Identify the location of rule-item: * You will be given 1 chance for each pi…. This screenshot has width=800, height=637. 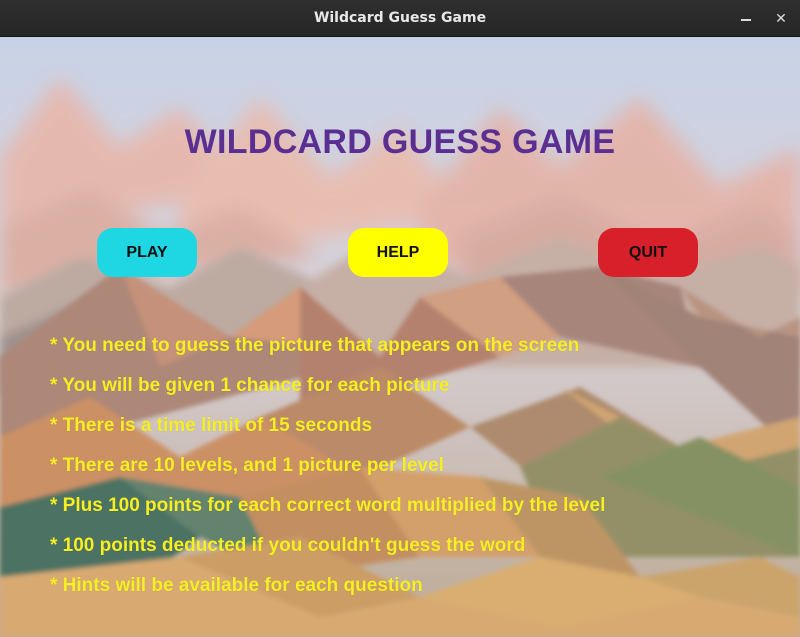
(250, 385).